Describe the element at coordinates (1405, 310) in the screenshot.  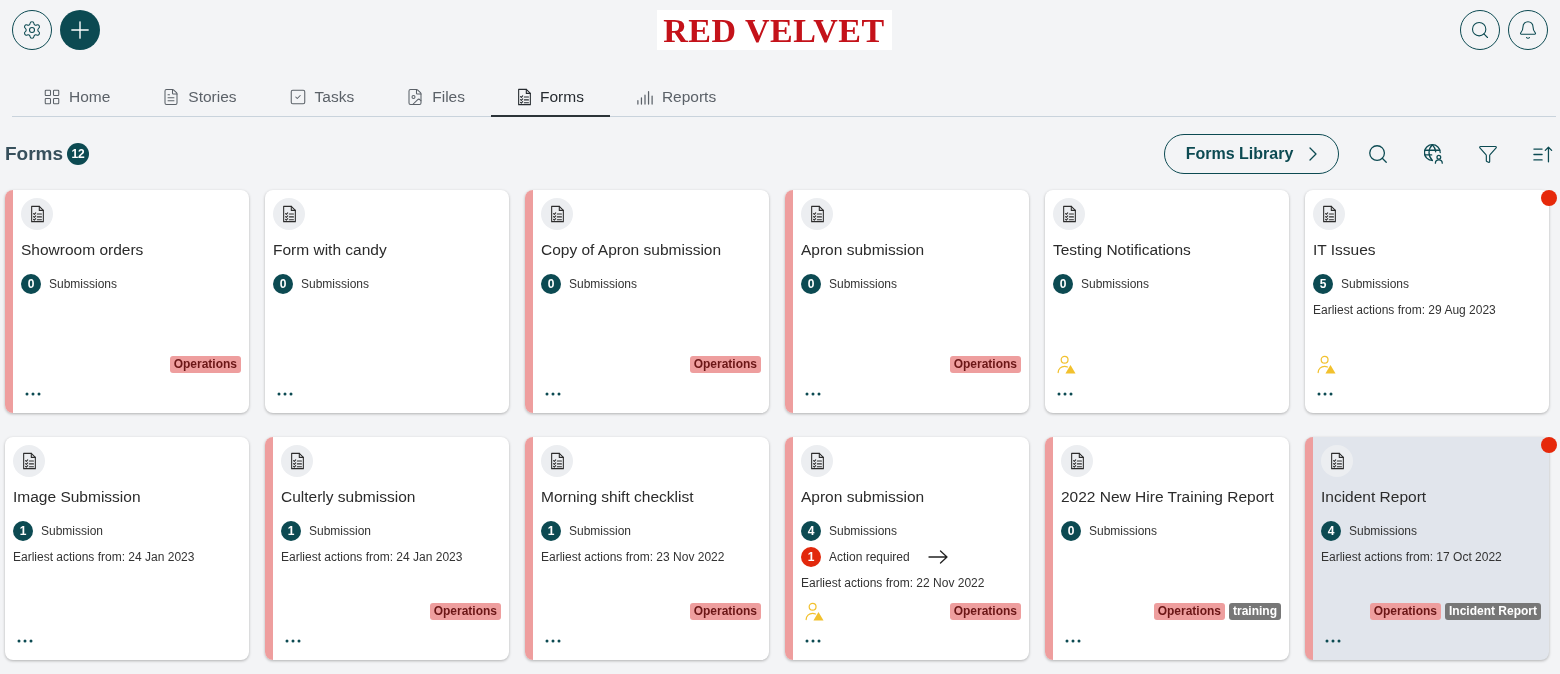
I see `earliest-actions-text: Earliest actions from: 29 Aug 2023` at that location.